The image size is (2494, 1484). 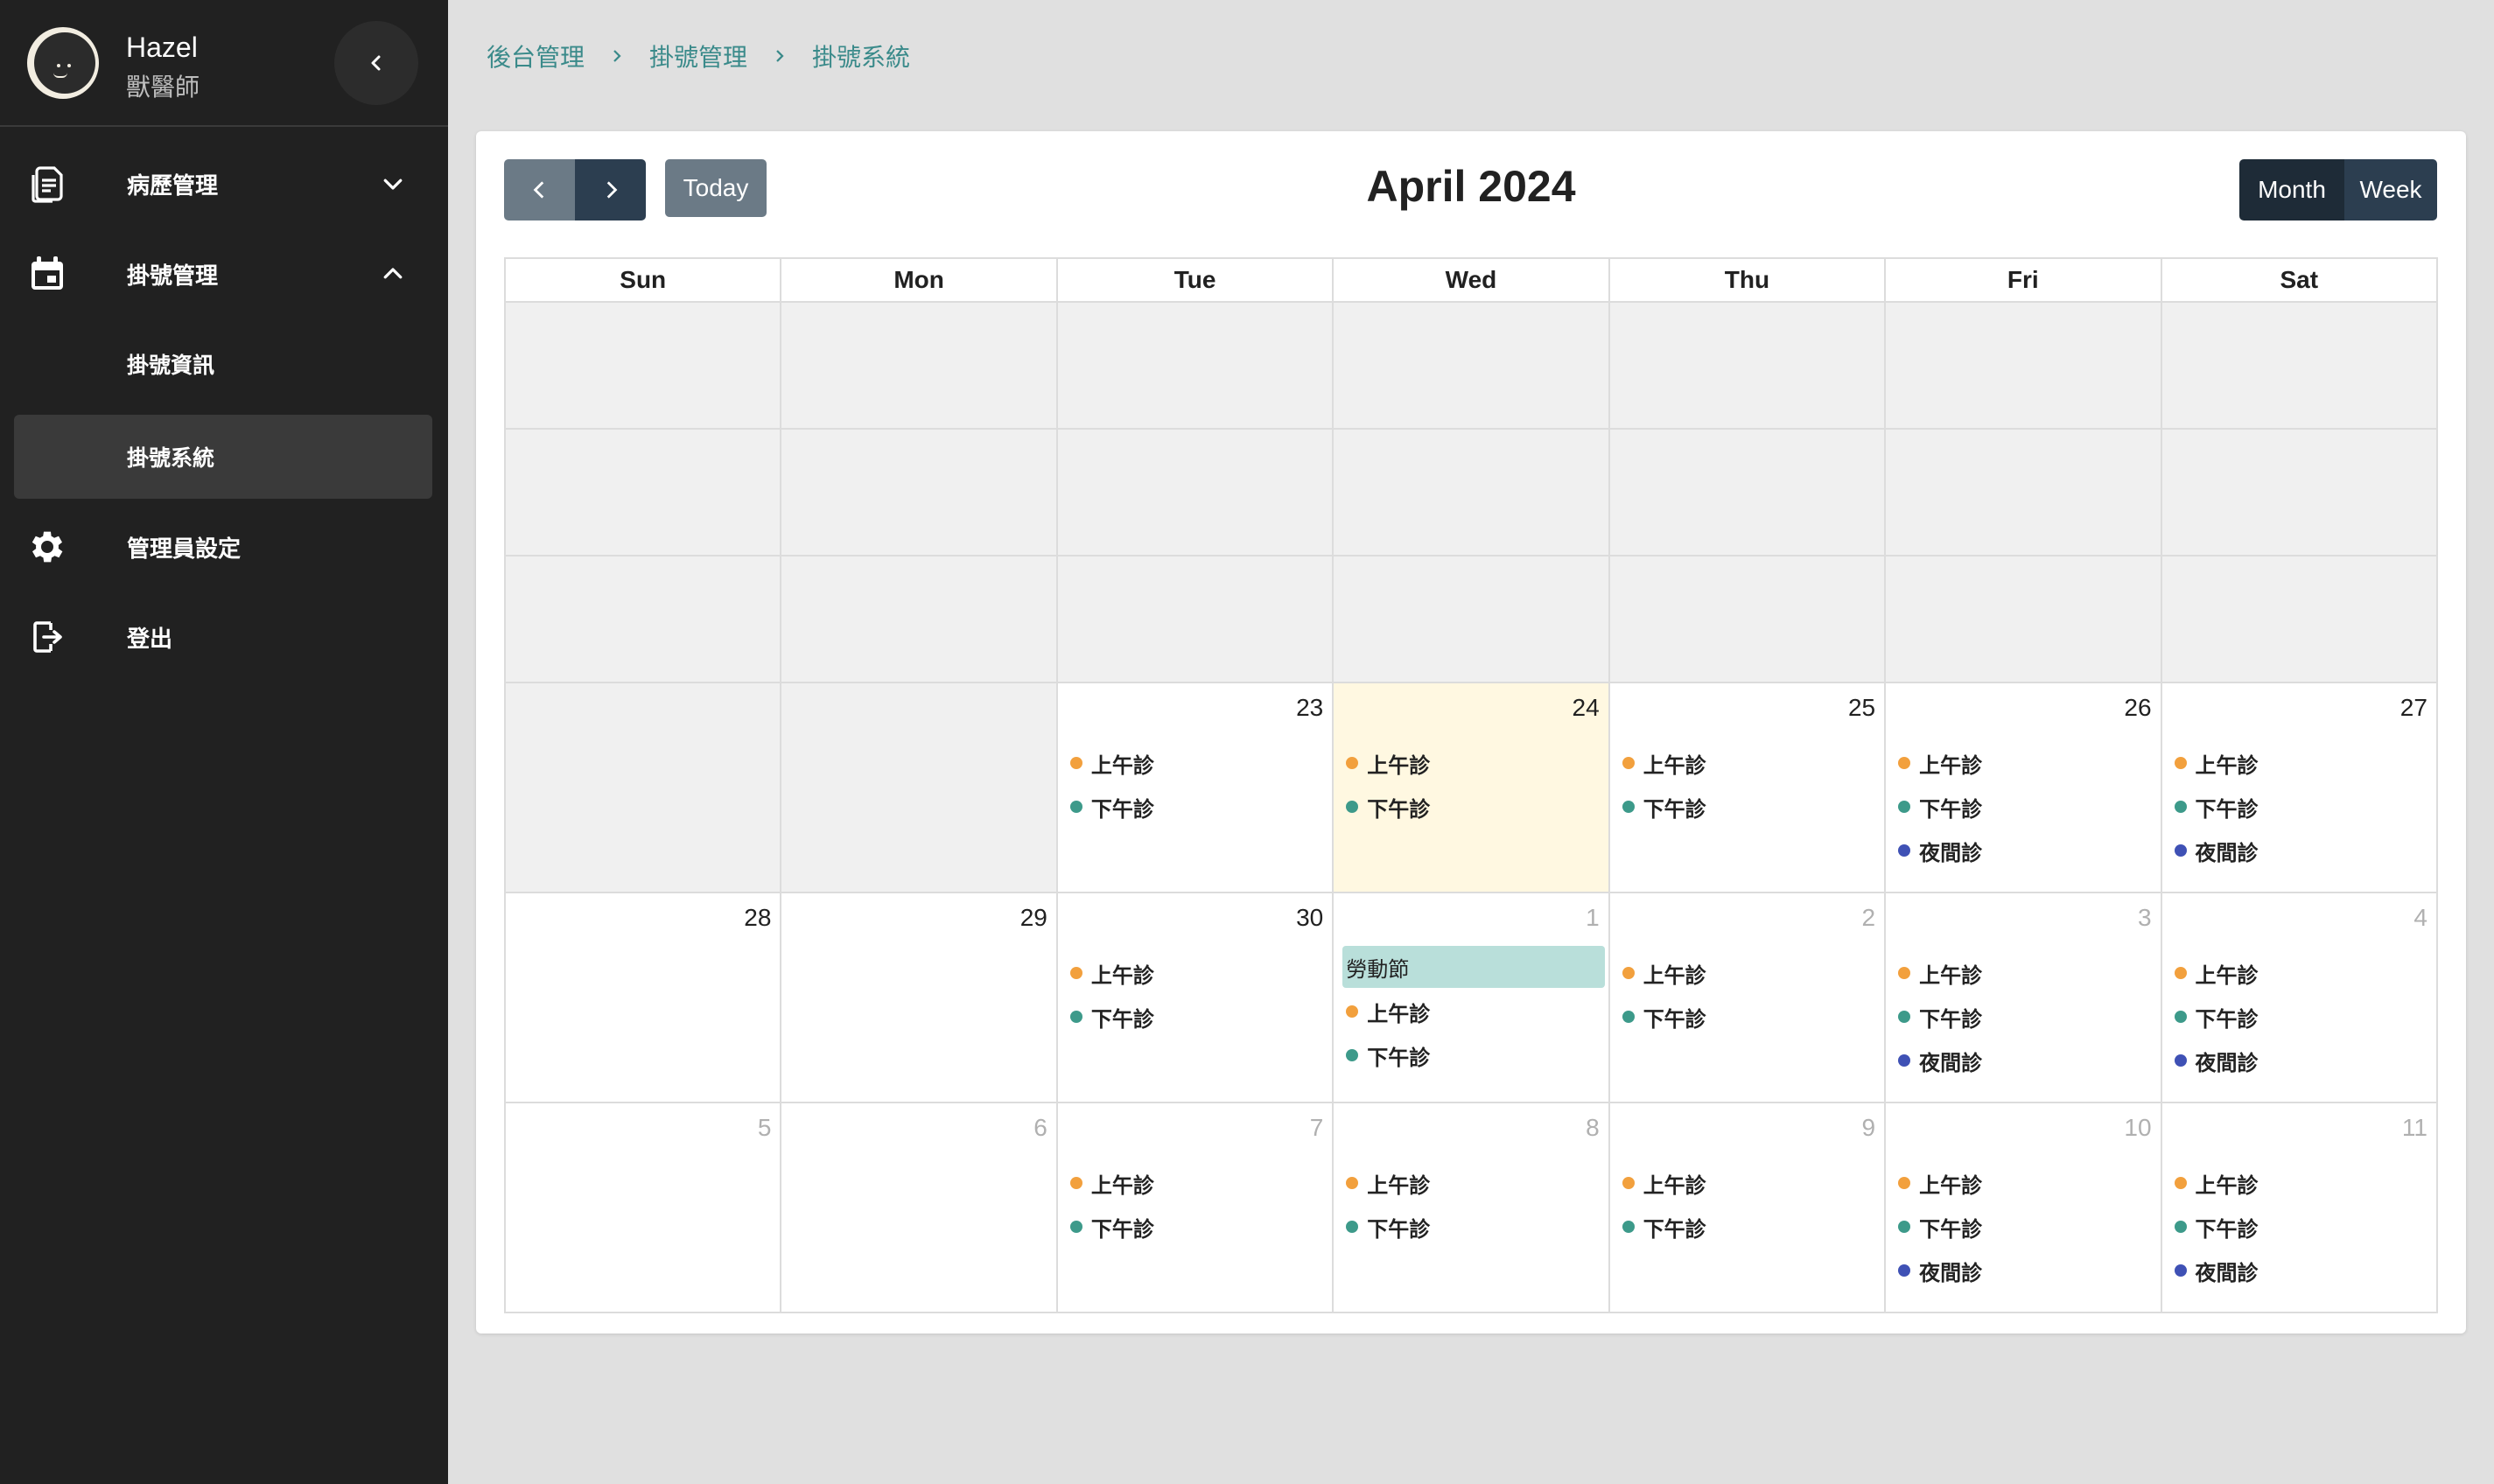 What do you see at coordinates (376, 63) in the screenshot?
I see `collapse-sidebar-button` at bounding box center [376, 63].